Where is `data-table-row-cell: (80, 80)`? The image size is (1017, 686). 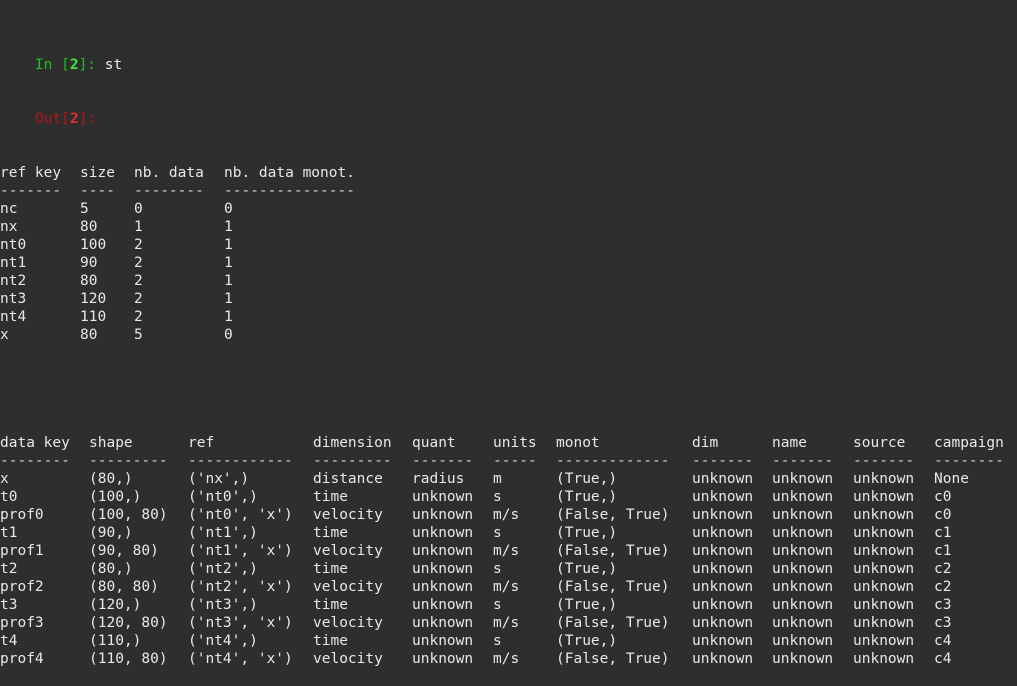 data-table-row-cell: (80, 80) is located at coordinates (124, 587).